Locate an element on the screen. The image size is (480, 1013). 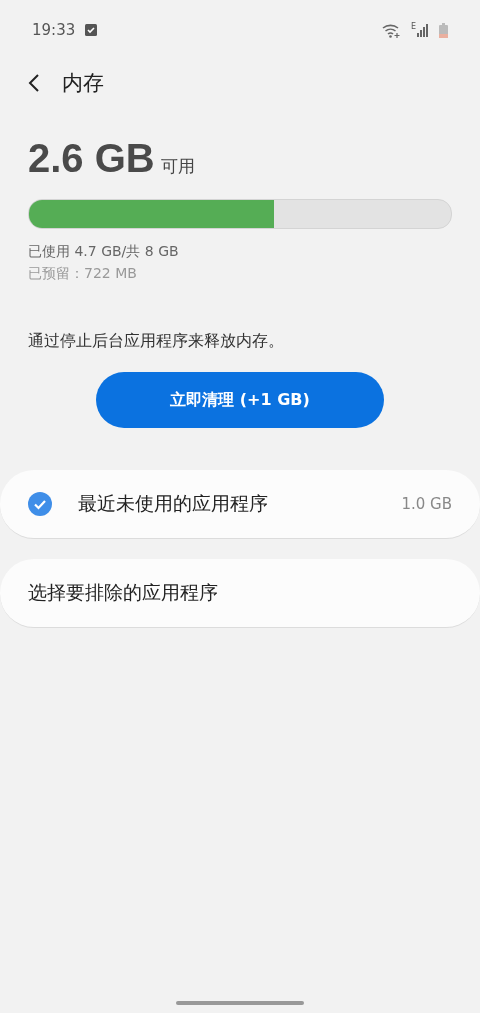
battery-icon is located at coordinates (443, 30).